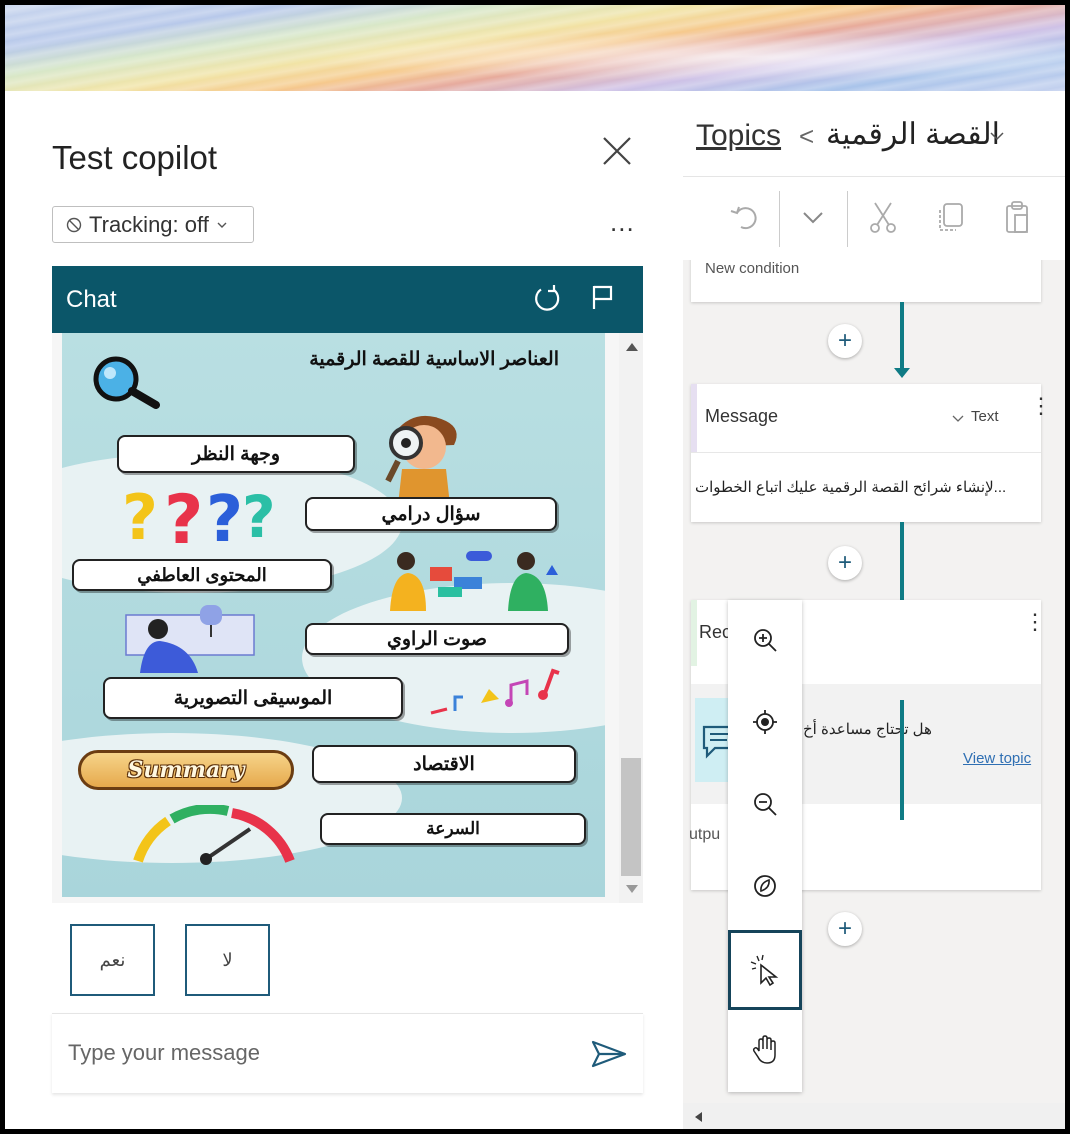 The image size is (1070, 1134). What do you see at coordinates (871, 418) in the screenshot?
I see `message-node-header: Message Text ⋮` at bounding box center [871, 418].